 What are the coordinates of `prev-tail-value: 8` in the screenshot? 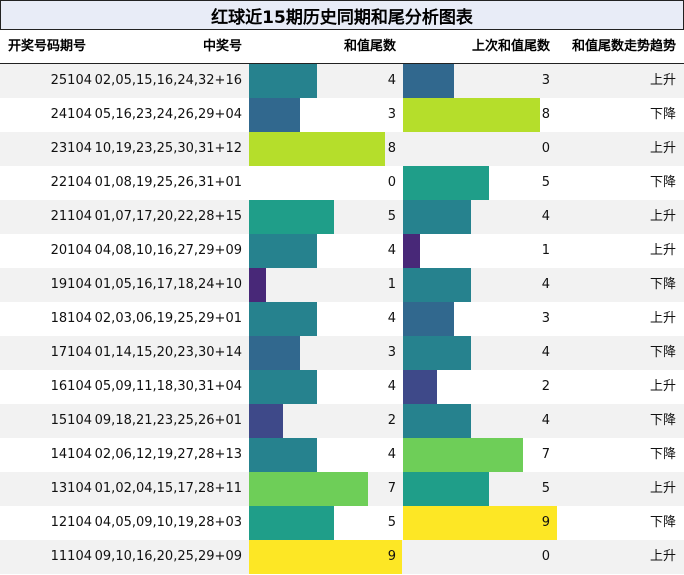 It's located at (545, 114).